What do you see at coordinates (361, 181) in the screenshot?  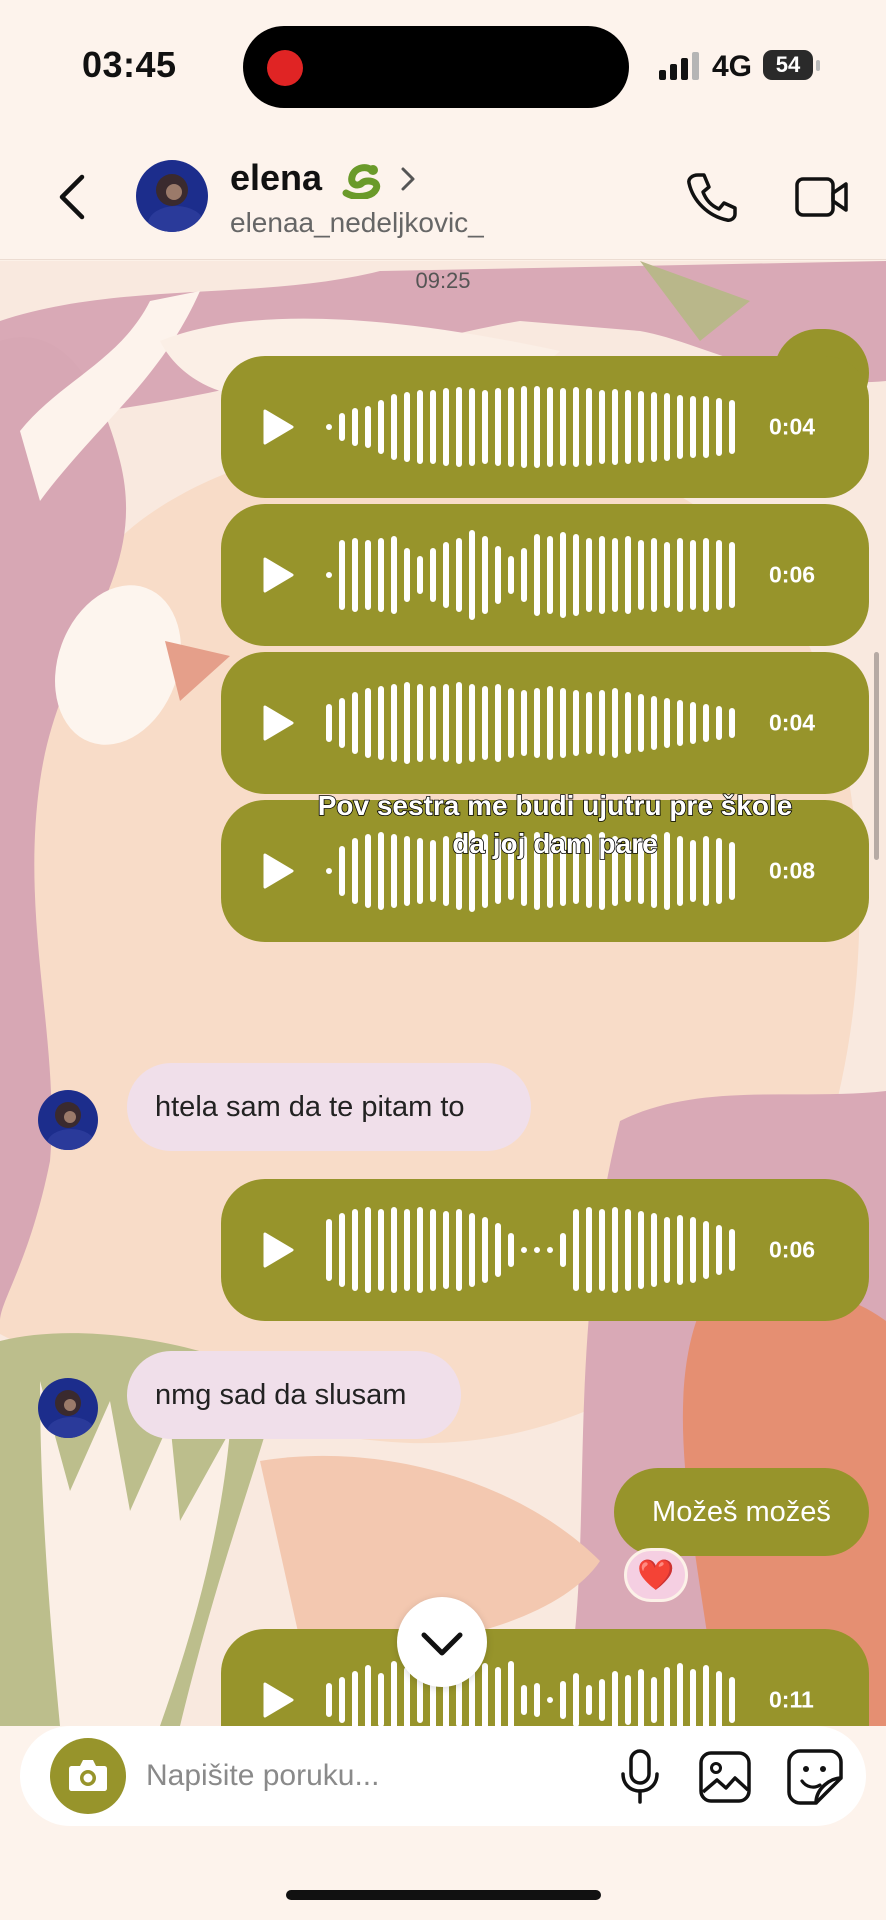 I see `snake-emoji-icon` at bounding box center [361, 181].